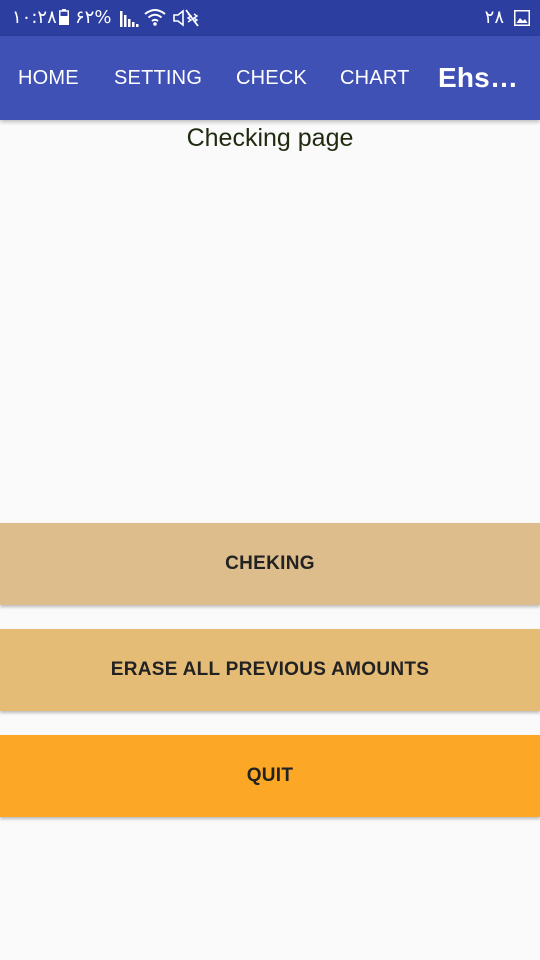 The image size is (540, 960). What do you see at coordinates (155, 17) in the screenshot?
I see `wifi-icon` at bounding box center [155, 17].